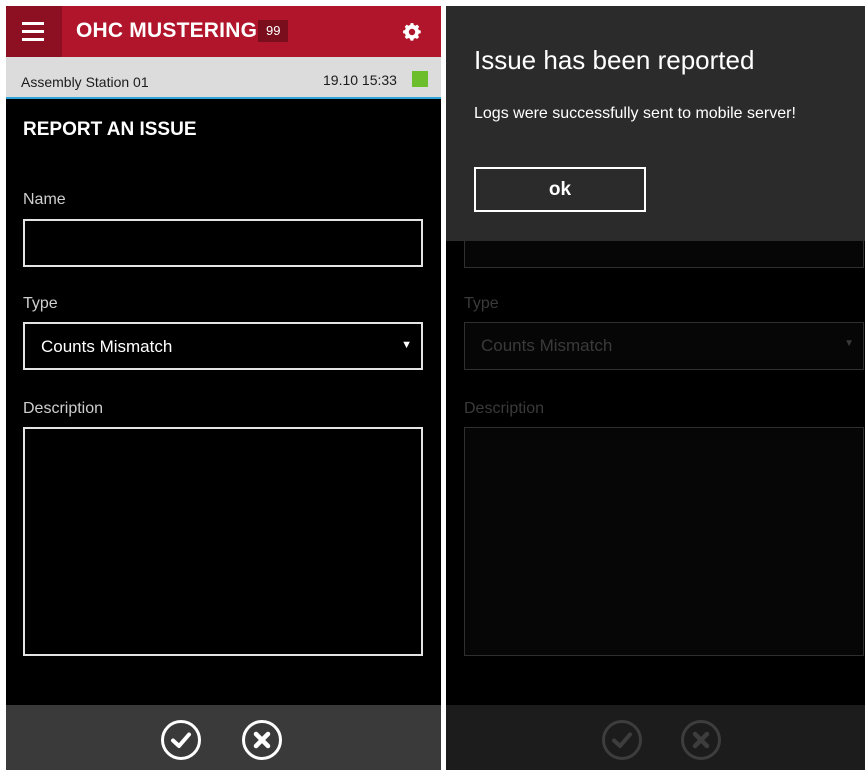 This screenshot has width=865, height=770. What do you see at coordinates (360, 80) in the screenshot?
I see `datetime: 19.10 15:33` at bounding box center [360, 80].